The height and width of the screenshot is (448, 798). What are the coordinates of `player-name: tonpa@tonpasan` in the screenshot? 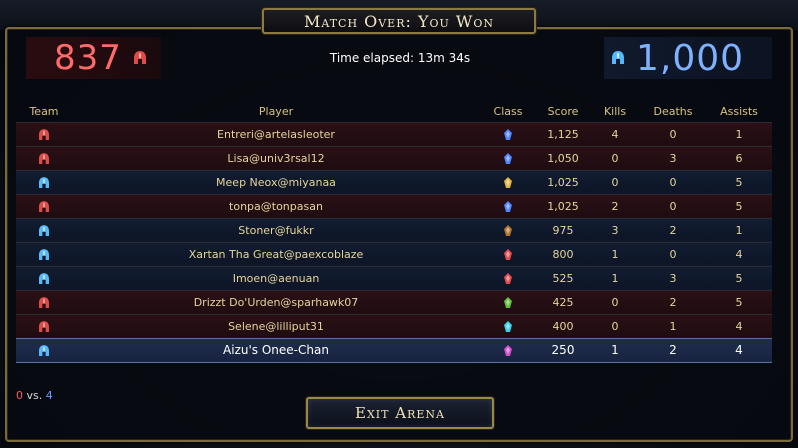 It's located at (276, 205).